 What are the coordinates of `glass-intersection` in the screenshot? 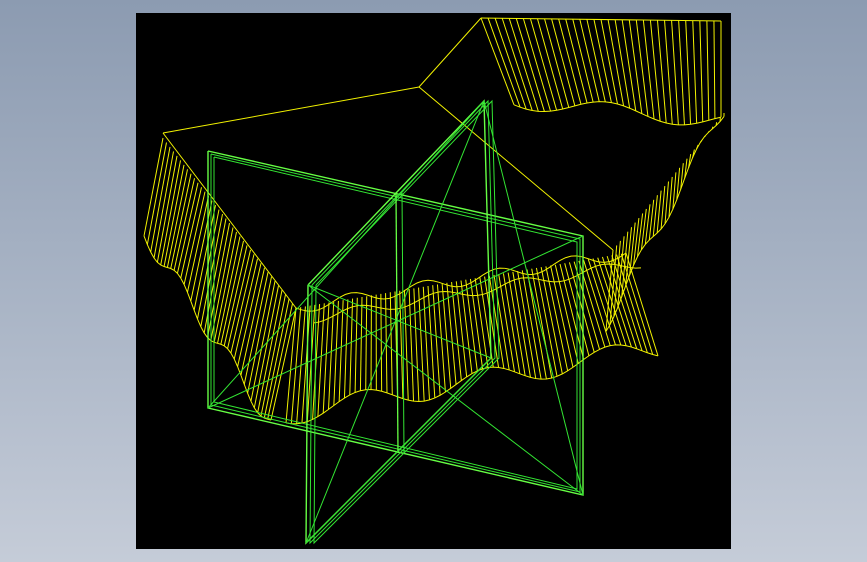 It's located at (397, 323).